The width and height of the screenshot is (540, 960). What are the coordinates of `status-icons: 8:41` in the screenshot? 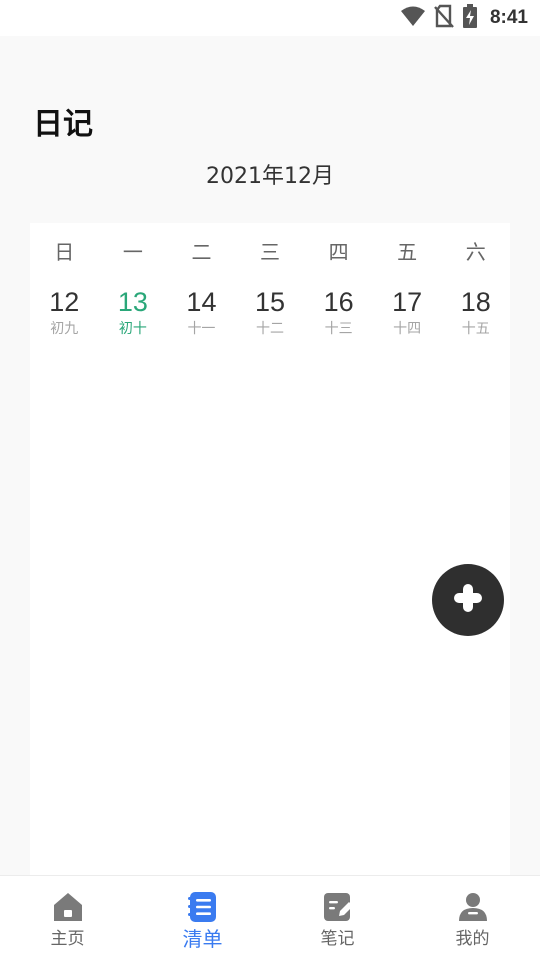 It's located at (464, 18).